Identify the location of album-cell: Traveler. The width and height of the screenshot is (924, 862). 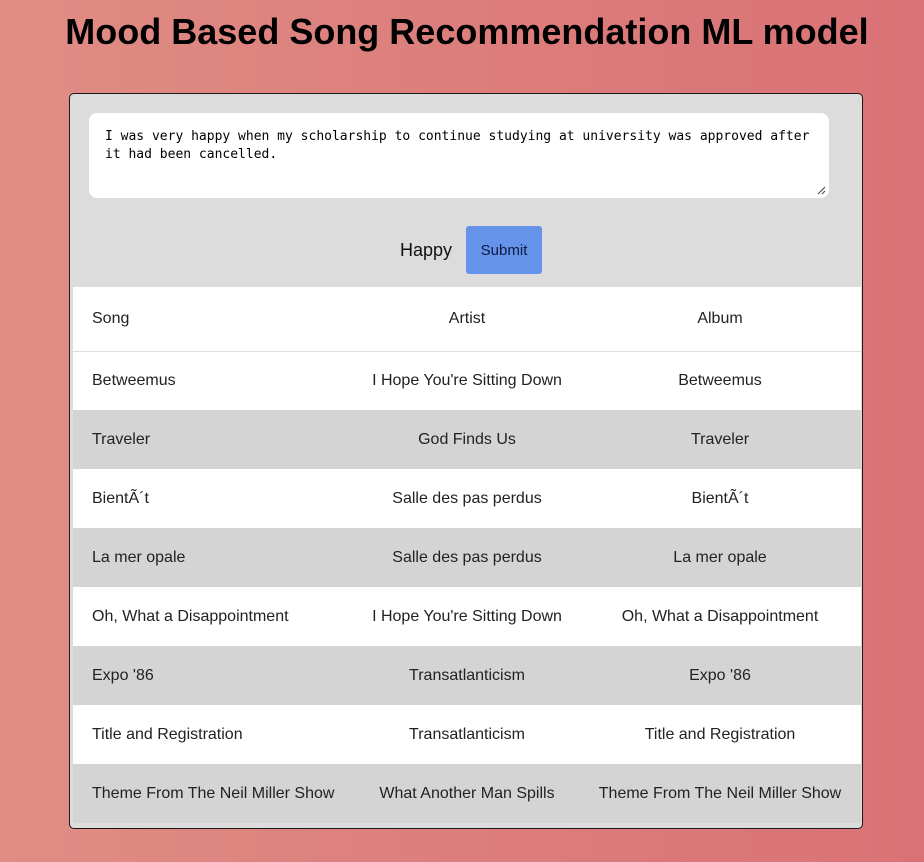
(720, 439).